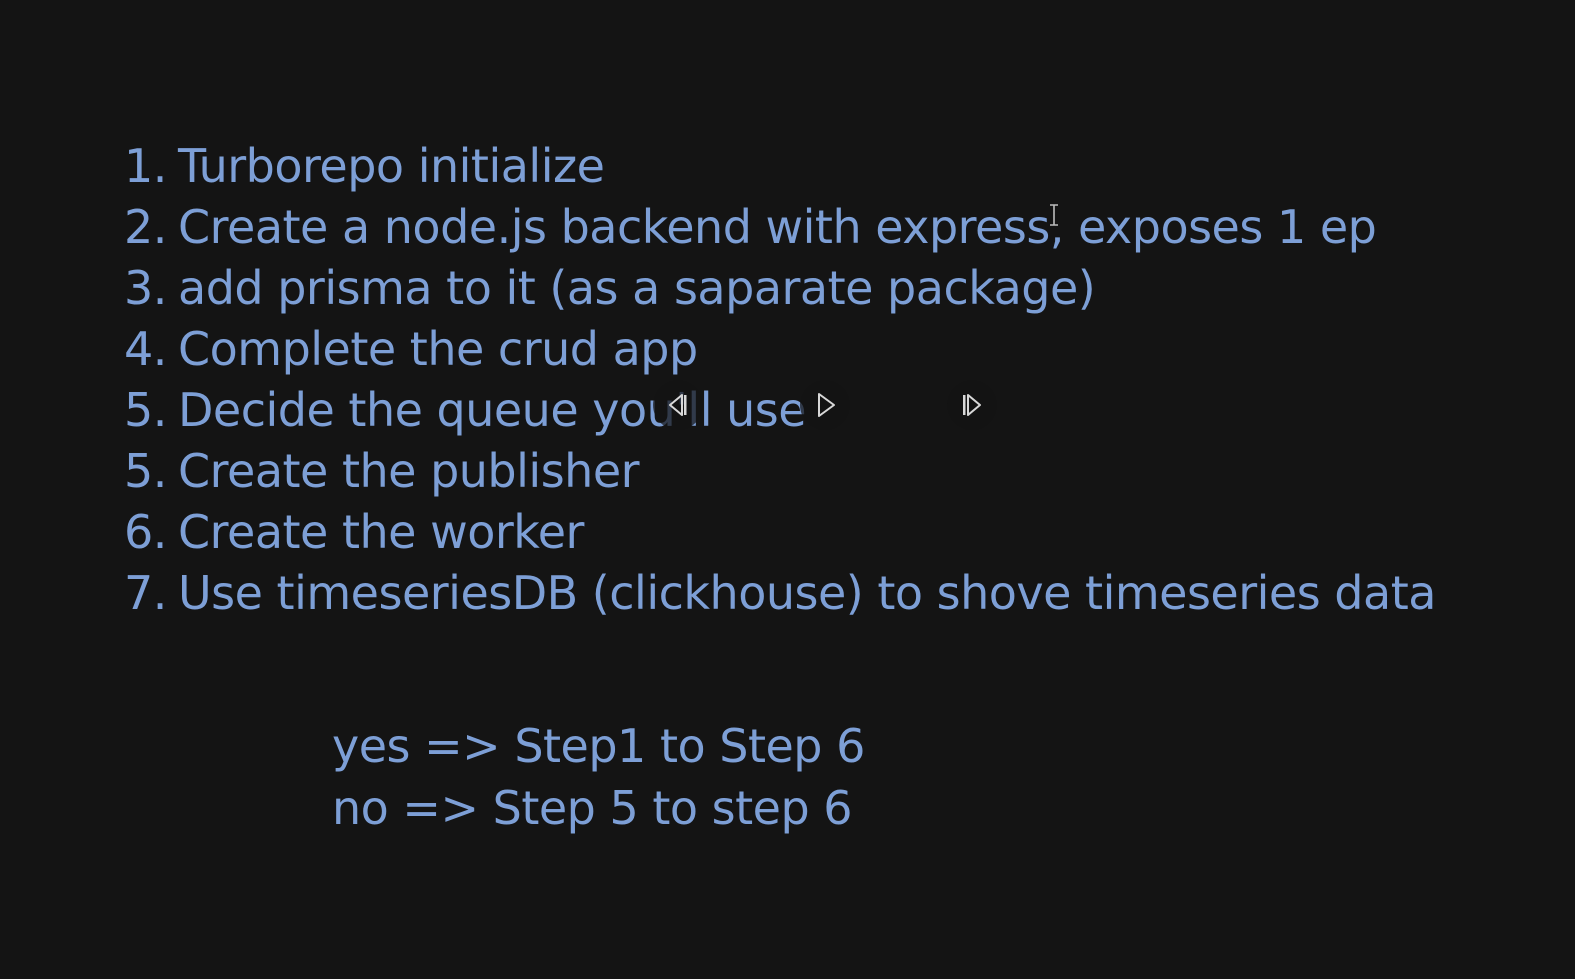 Image resolution: width=1575 pixels, height=979 pixels. What do you see at coordinates (409, 471) in the screenshot?
I see `step-text: Create the publisher` at bounding box center [409, 471].